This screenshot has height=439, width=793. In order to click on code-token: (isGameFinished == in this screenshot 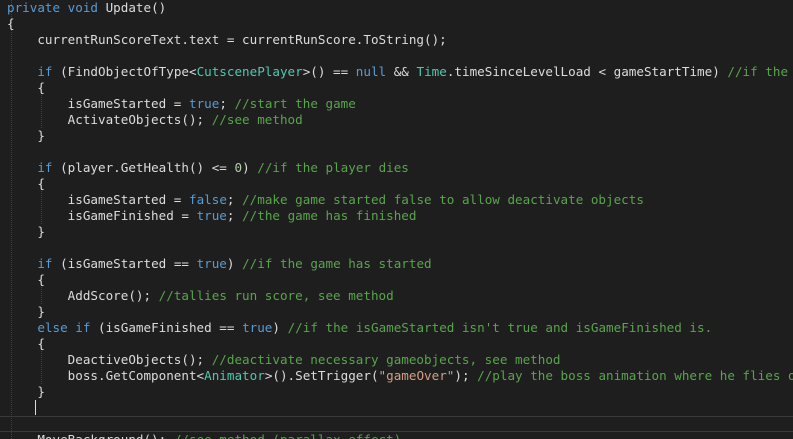, I will do `click(166, 327)`.